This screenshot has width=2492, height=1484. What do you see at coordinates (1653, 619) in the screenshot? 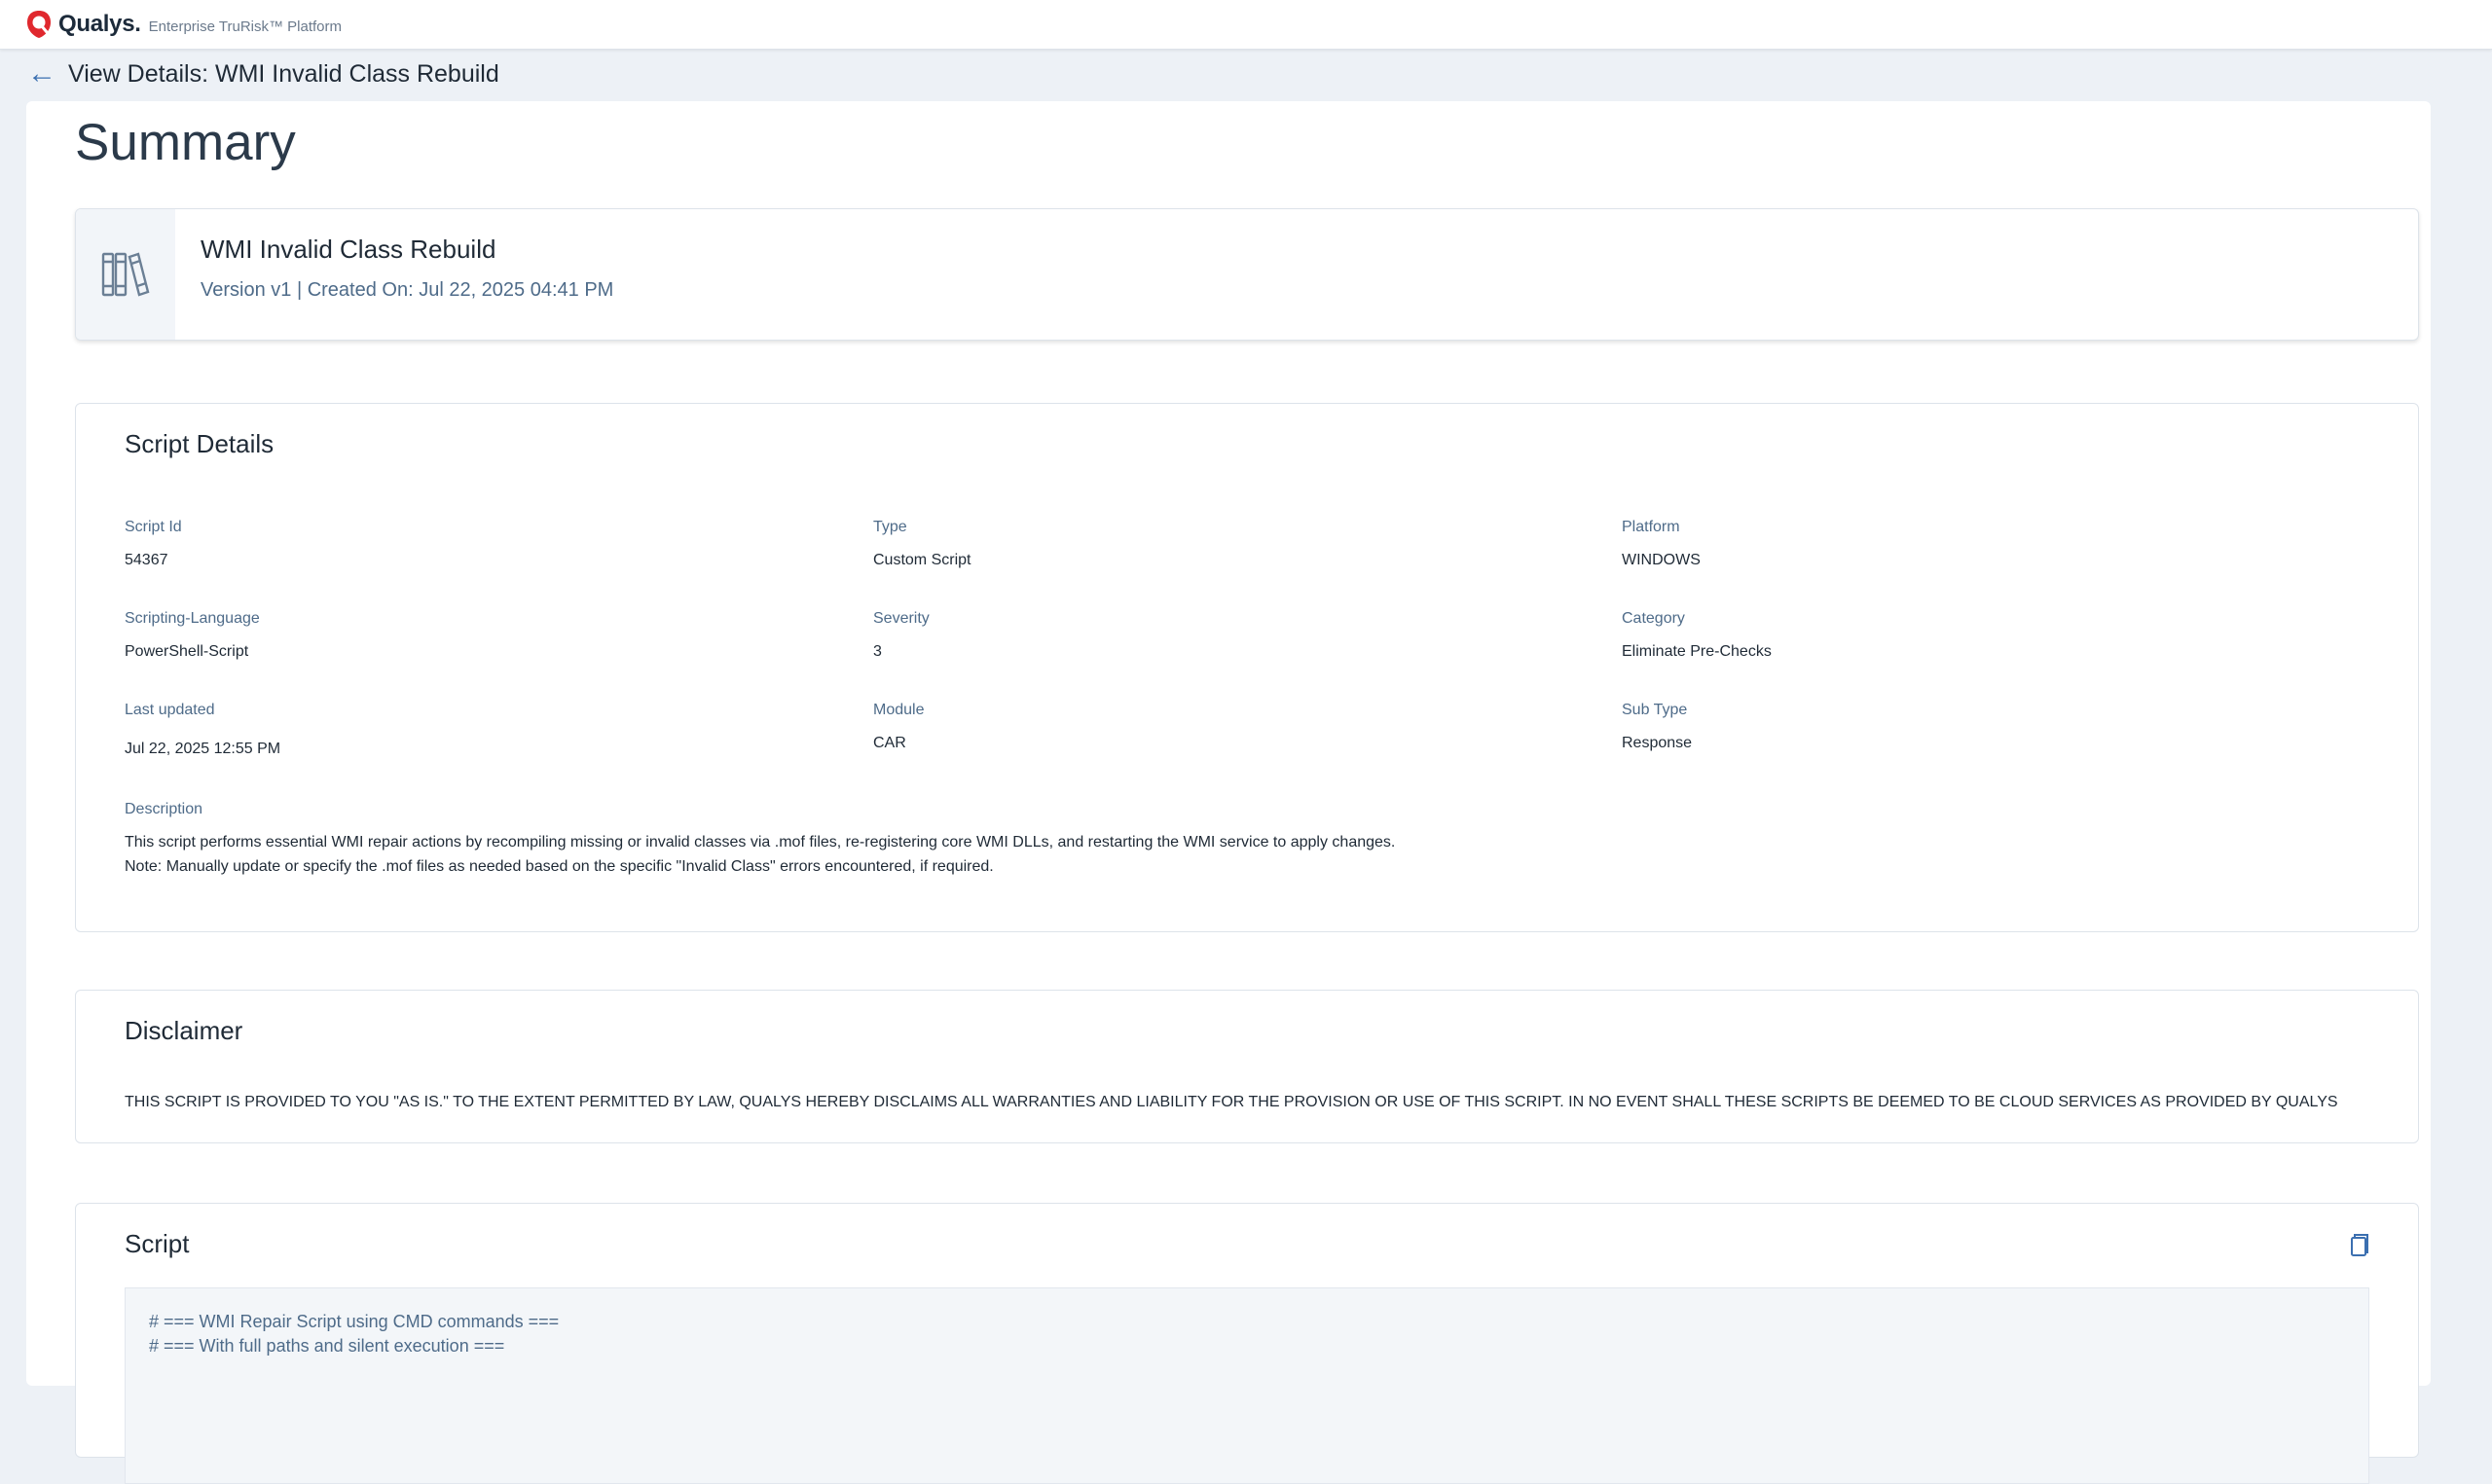
I see `field-label: Category` at bounding box center [1653, 619].